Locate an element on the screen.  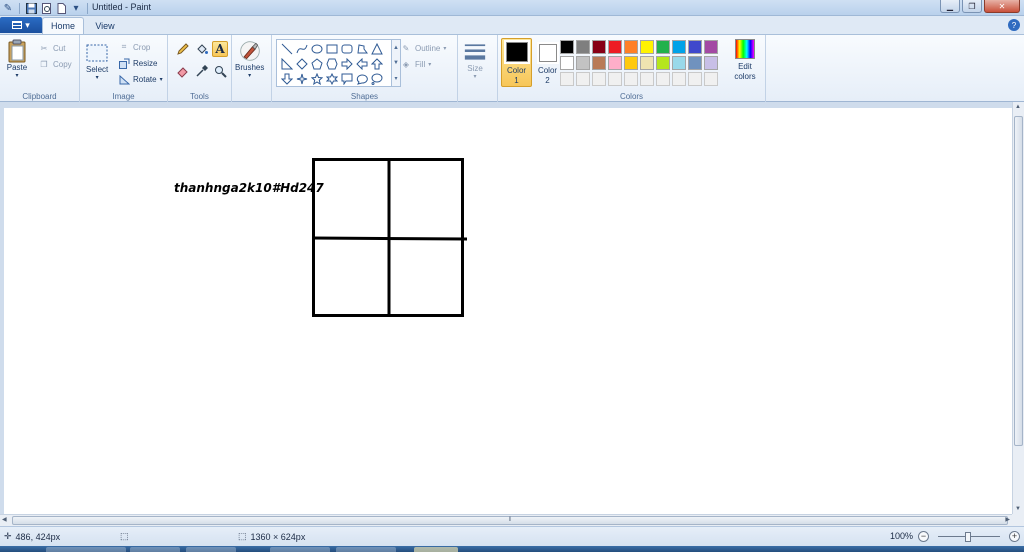
polygon-shape-icon is located at coordinates (361, 48).